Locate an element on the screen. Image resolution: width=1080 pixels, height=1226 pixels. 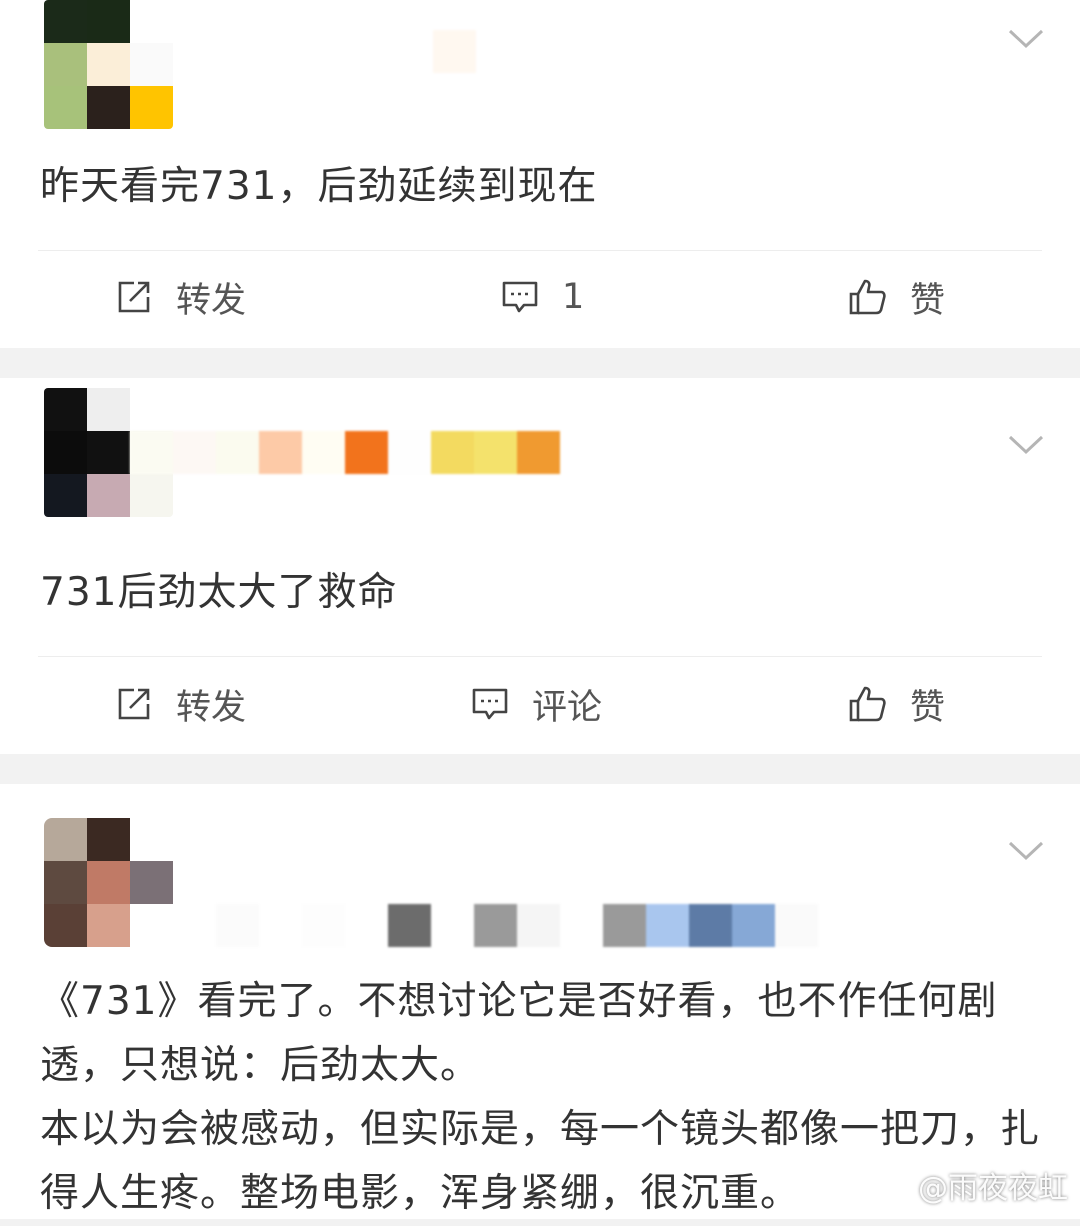
comment-button: 1 is located at coordinates (542, 297).